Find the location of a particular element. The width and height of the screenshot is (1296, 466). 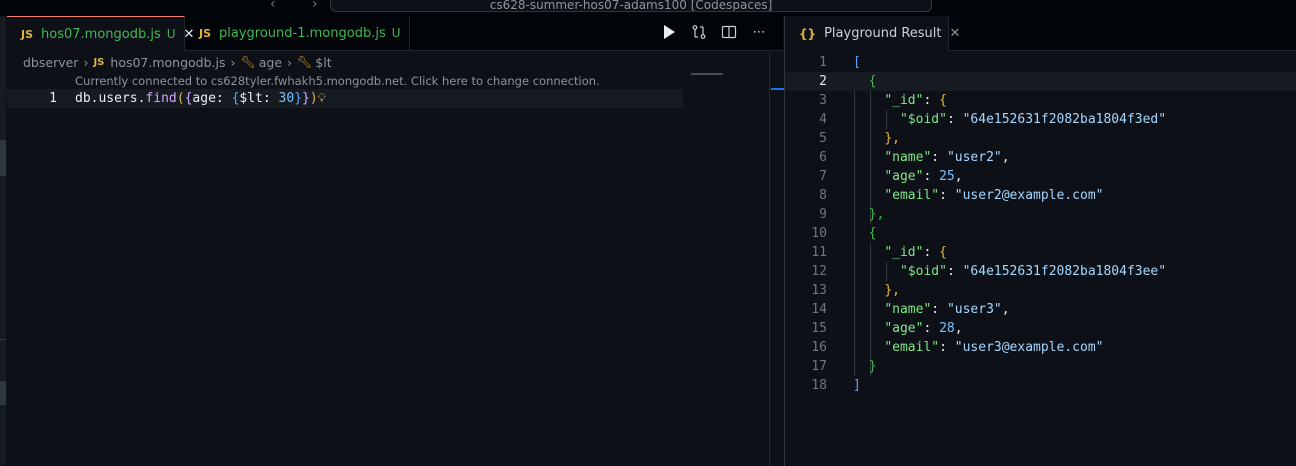

json-code: "age": 28, is located at coordinates (923, 328).